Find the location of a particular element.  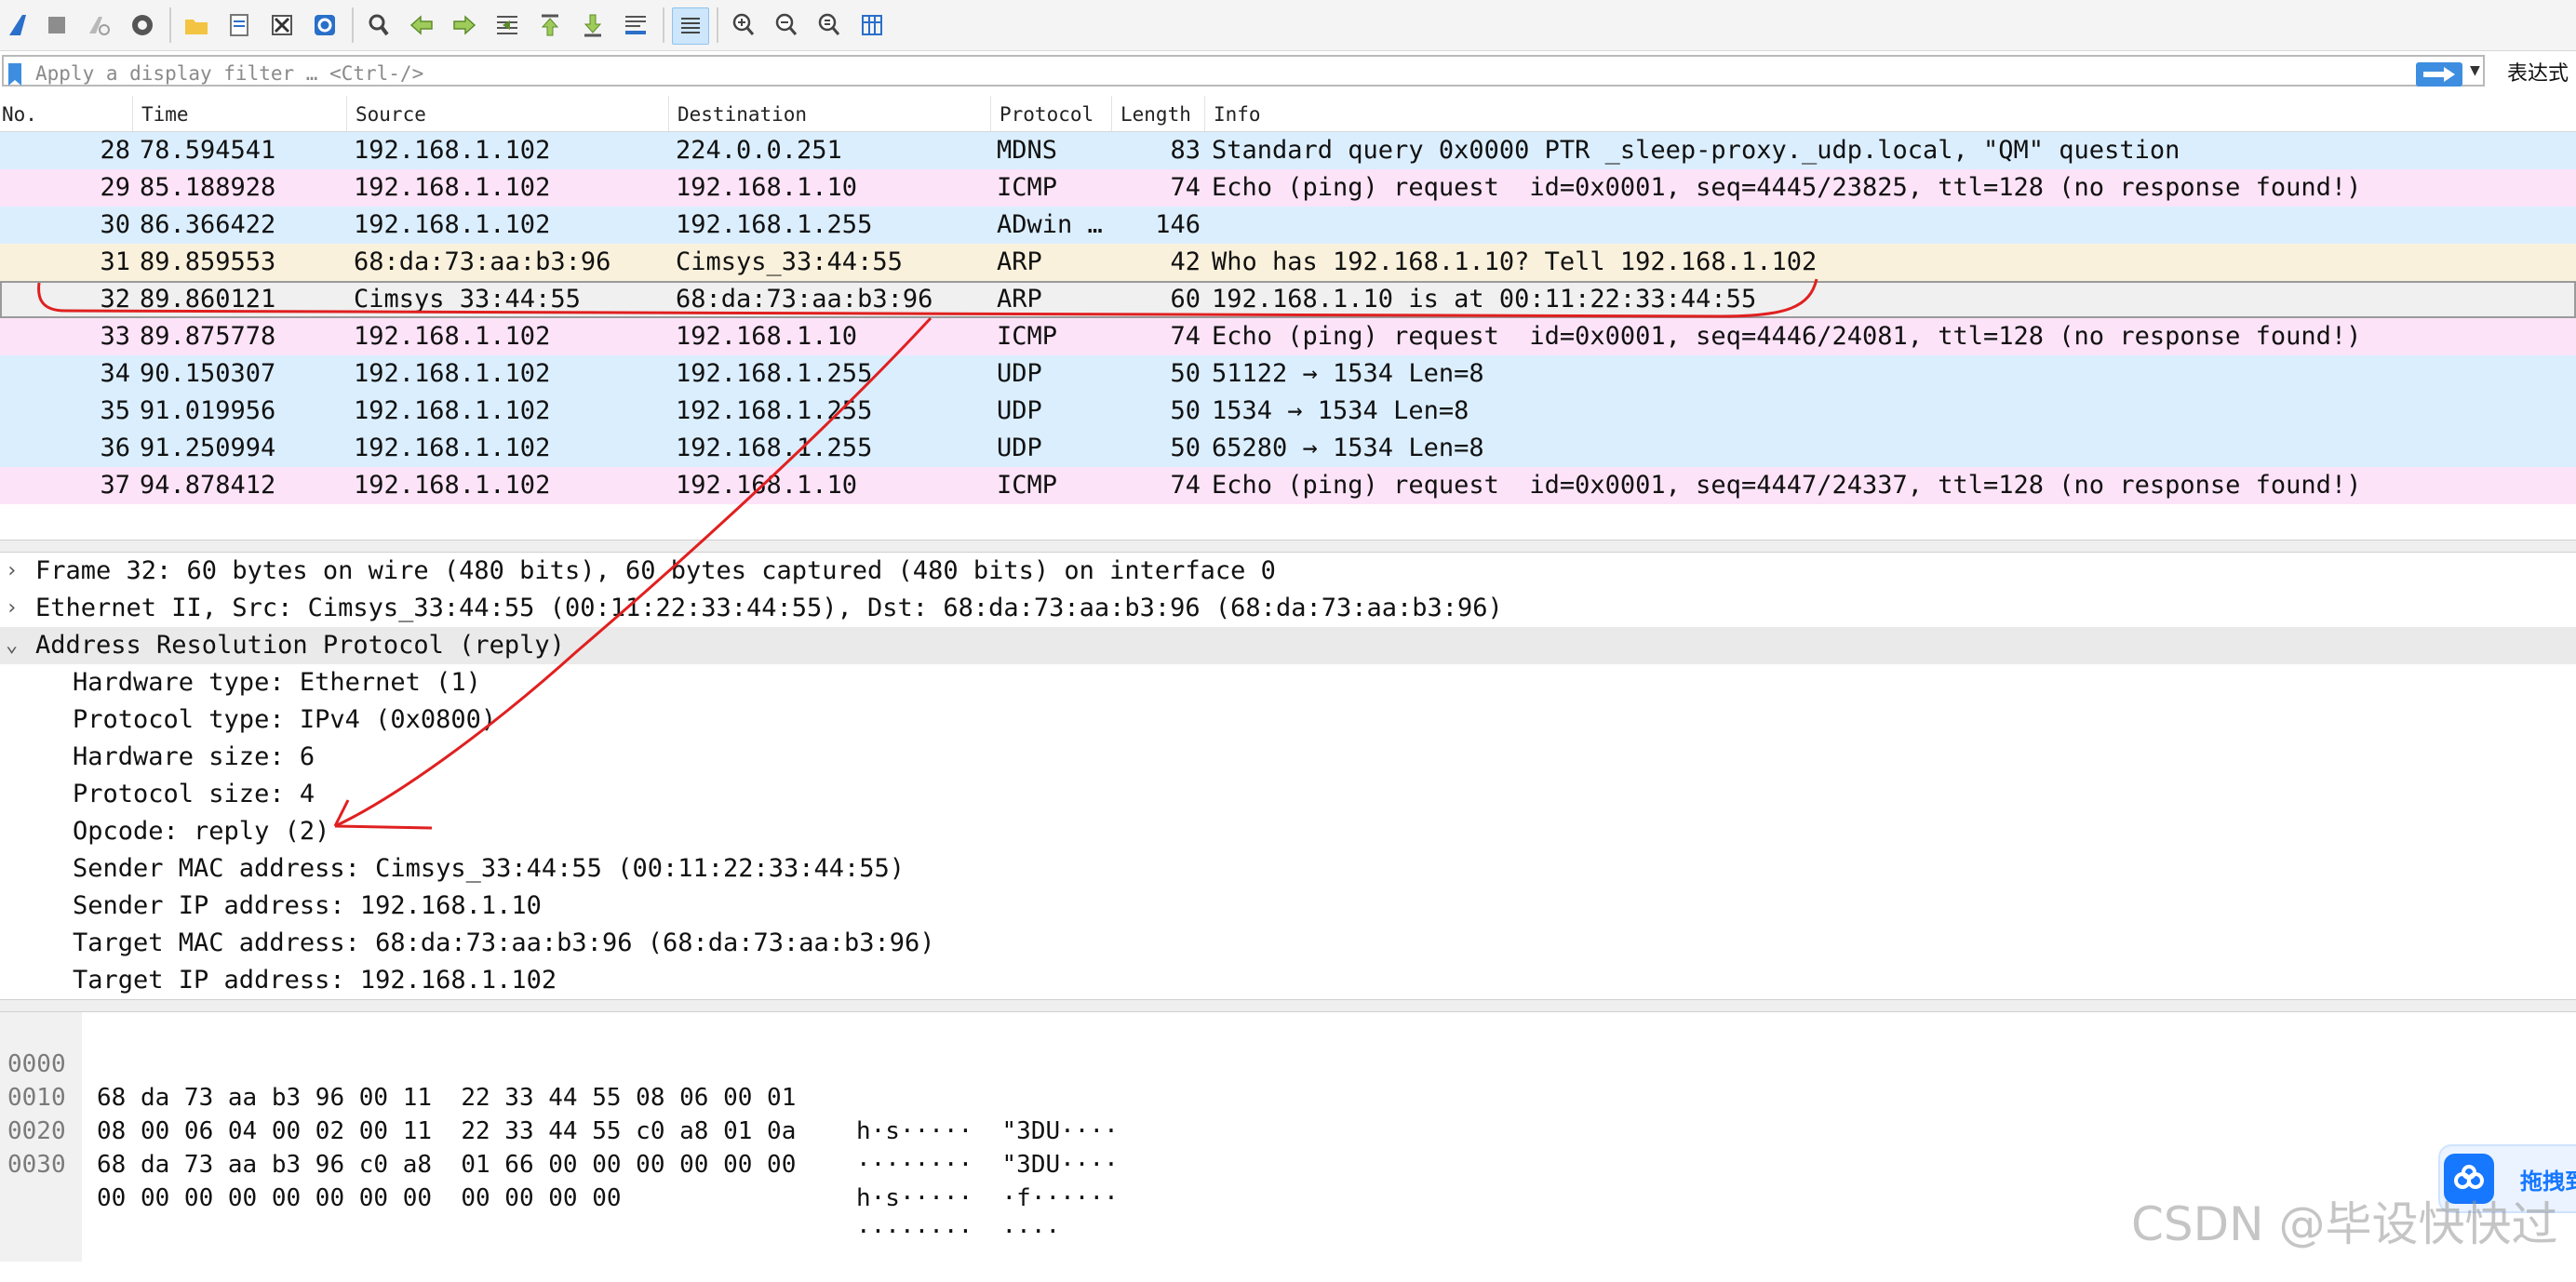

tree-item-arp: ⌄ Address Resolution Protocol (reply) is located at coordinates (1288, 645).